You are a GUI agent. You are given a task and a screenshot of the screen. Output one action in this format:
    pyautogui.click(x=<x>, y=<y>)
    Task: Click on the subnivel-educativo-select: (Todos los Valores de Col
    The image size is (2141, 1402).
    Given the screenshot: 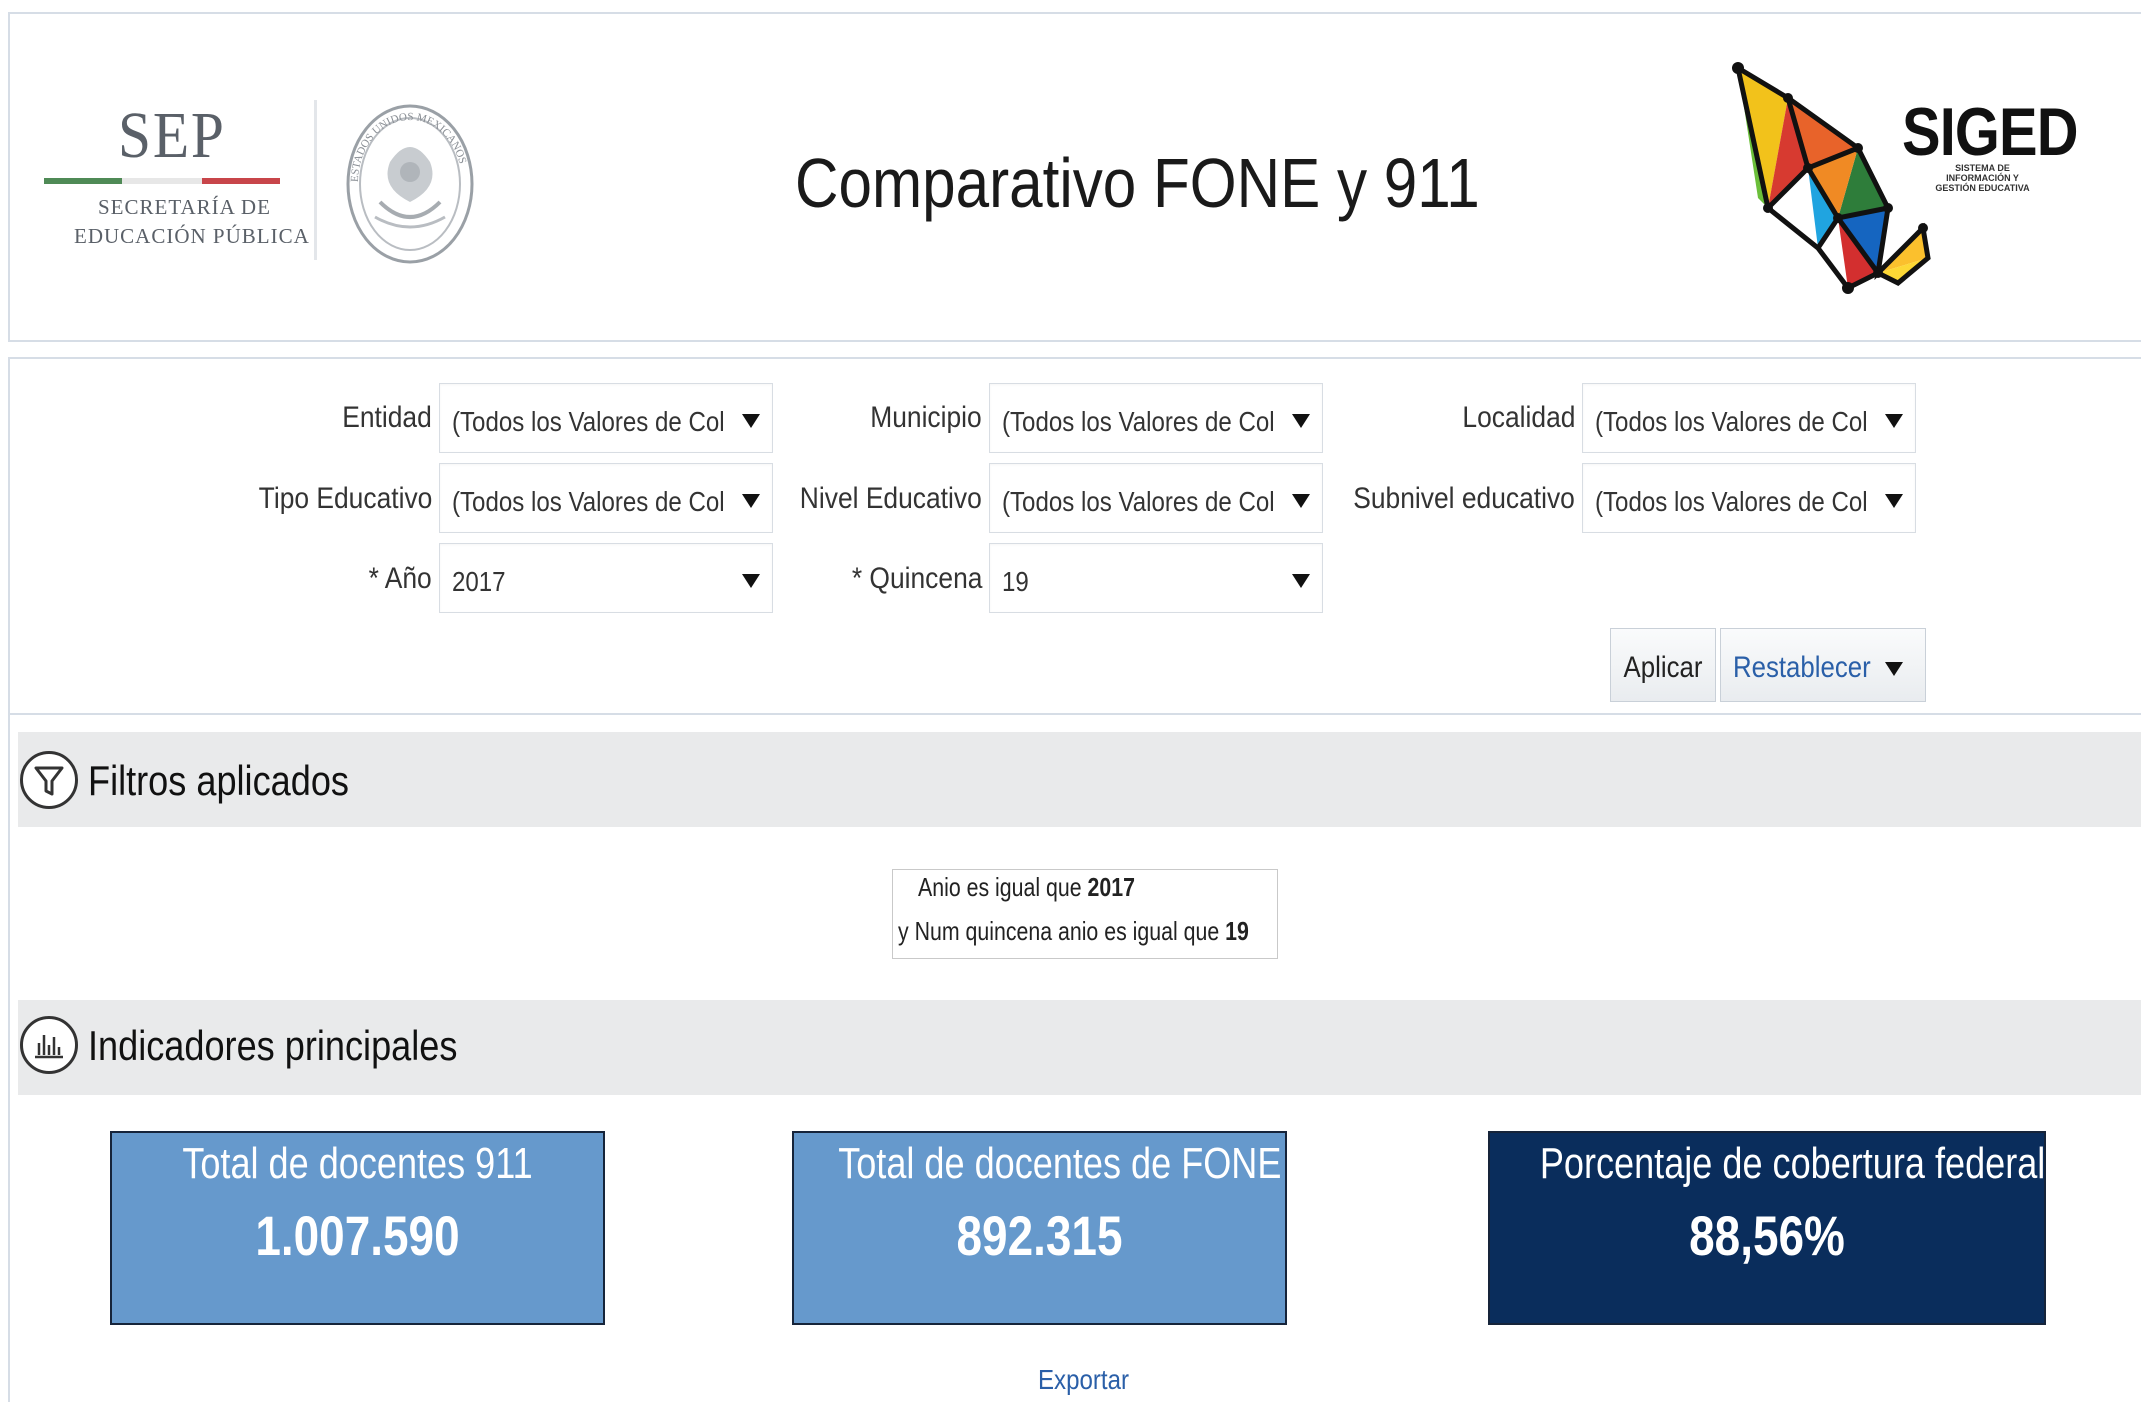 What is the action you would take?
    pyautogui.click(x=1749, y=498)
    